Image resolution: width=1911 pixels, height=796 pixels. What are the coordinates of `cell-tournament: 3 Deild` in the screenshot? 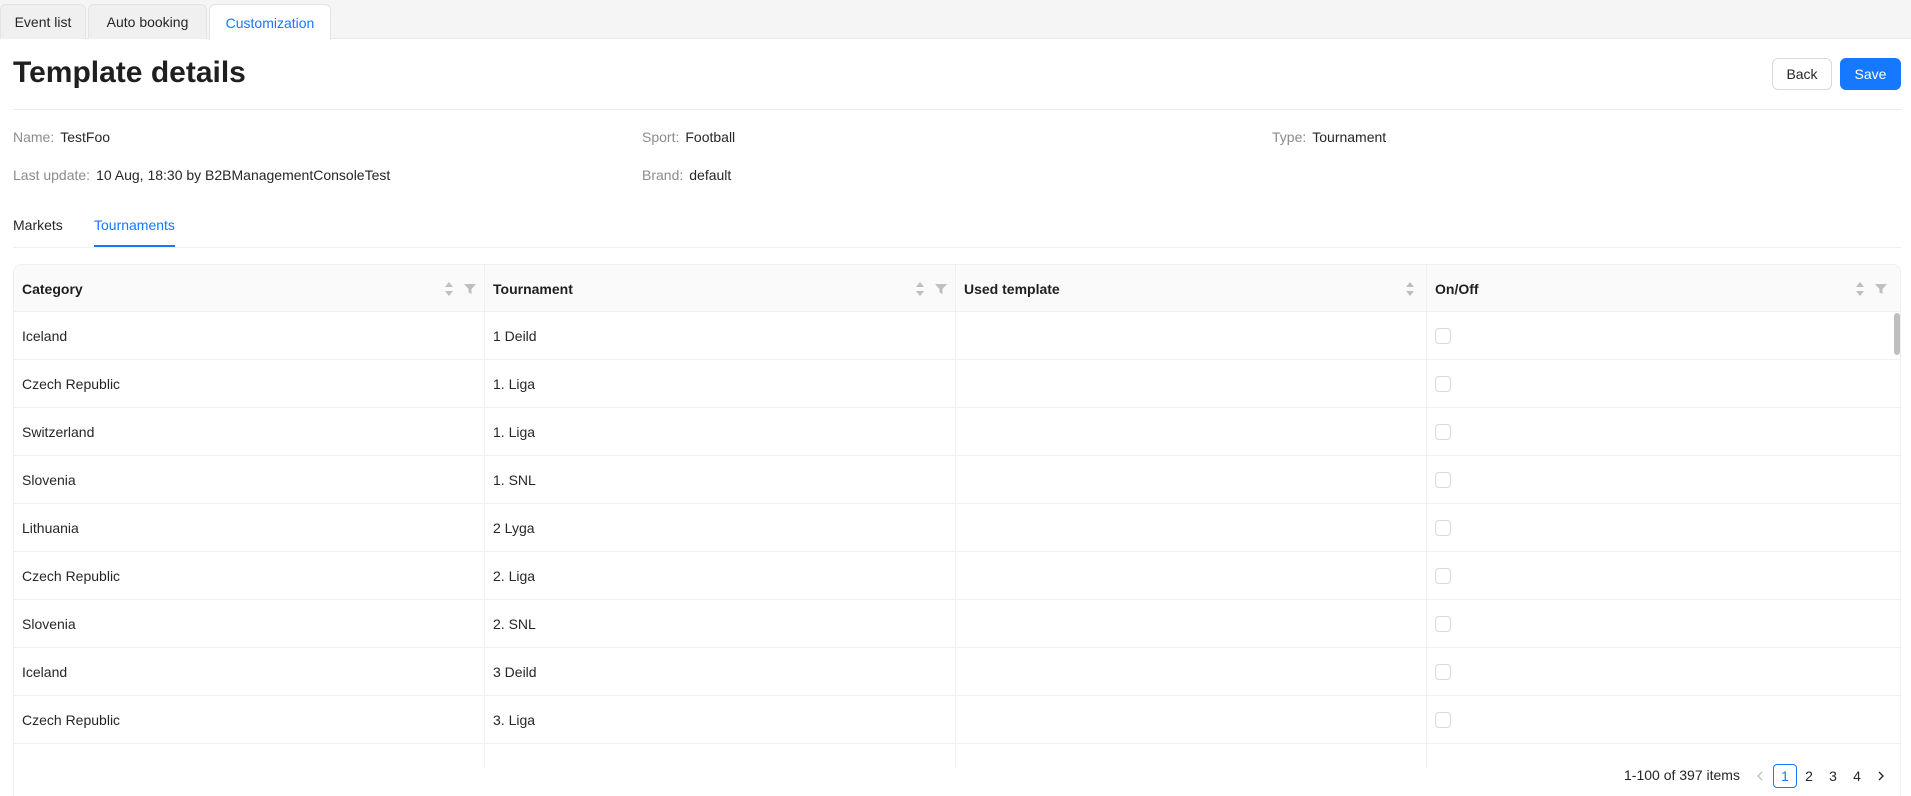 It's located at (515, 672).